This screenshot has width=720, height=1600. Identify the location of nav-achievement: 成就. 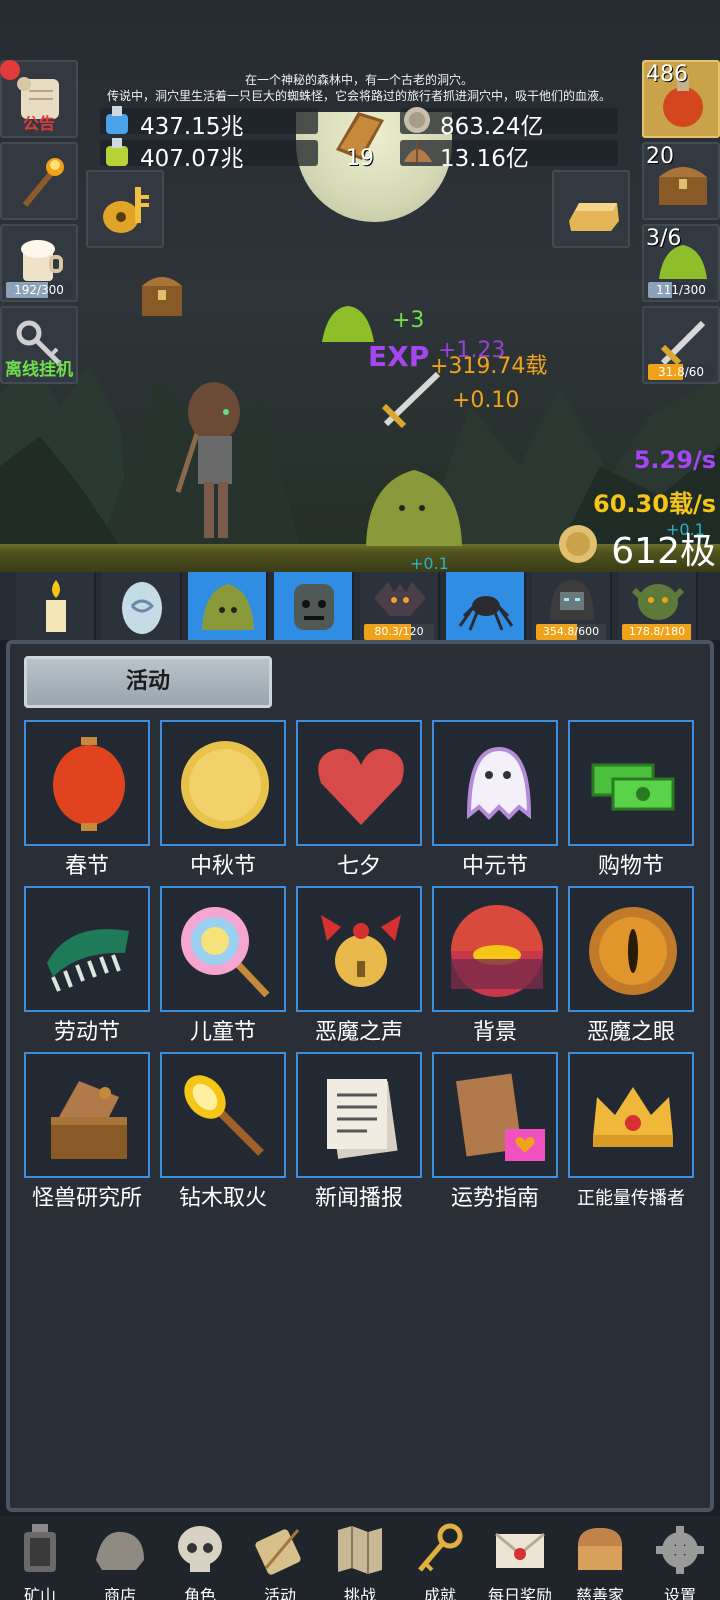
(440, 1558).